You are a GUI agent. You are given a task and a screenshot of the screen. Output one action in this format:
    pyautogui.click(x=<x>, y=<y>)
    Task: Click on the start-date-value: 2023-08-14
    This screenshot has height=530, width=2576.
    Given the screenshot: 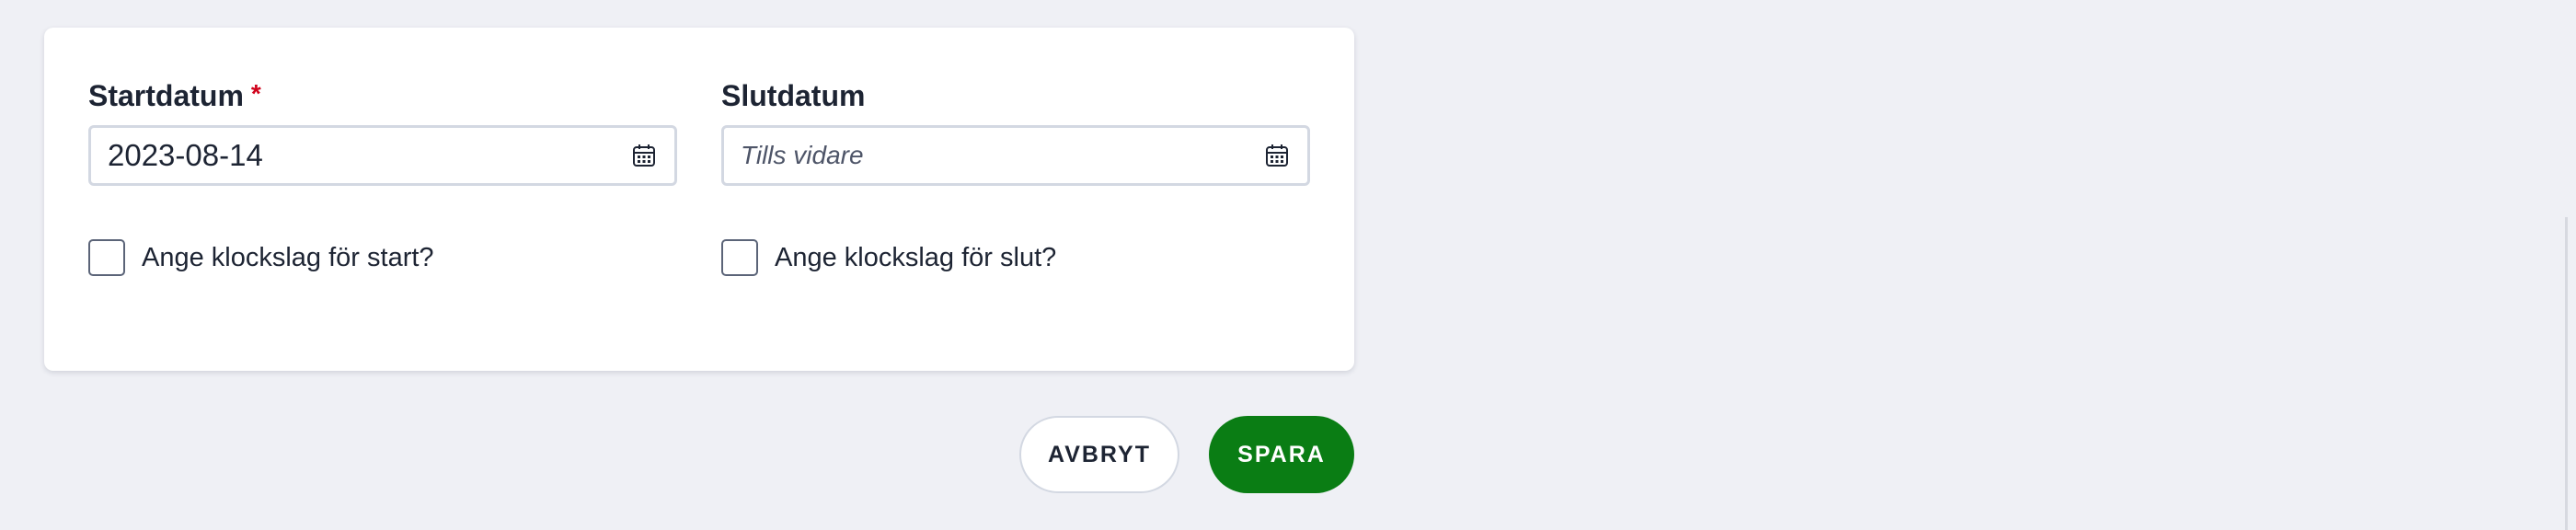 What is the action you would take?
    pyautogui.click(x=185, y=155)
    